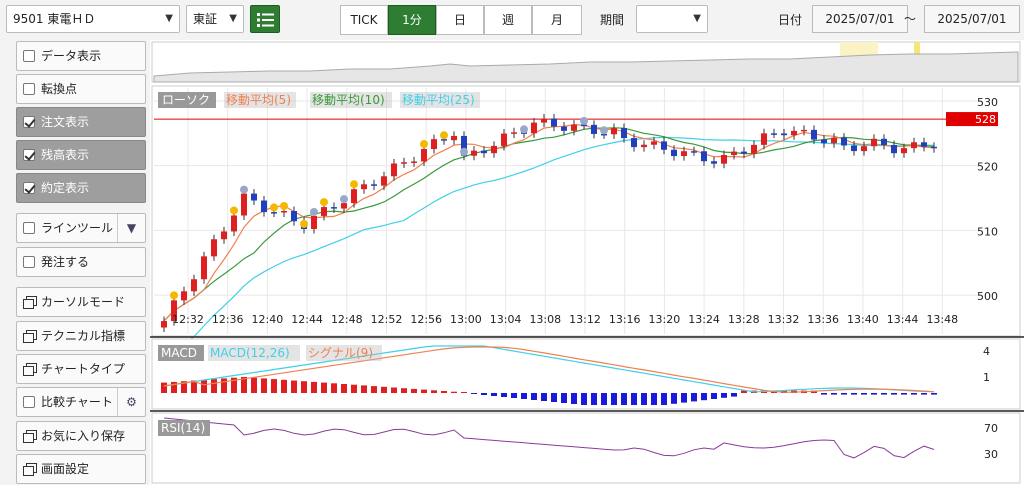  What do you see at coordinates (860, 19) in the screenshot?
I see `date-from-input: 2025/07/01` at bounding box center [860, 19].